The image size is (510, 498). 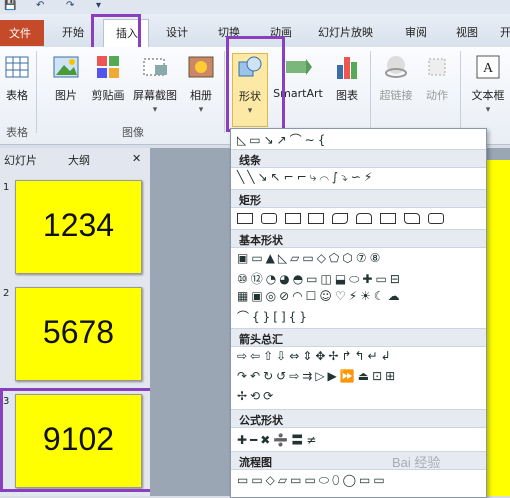 What do you see at coordinates (17, 67) in the screenshot?
I see `table-icon` at bounding box center [17, 67].